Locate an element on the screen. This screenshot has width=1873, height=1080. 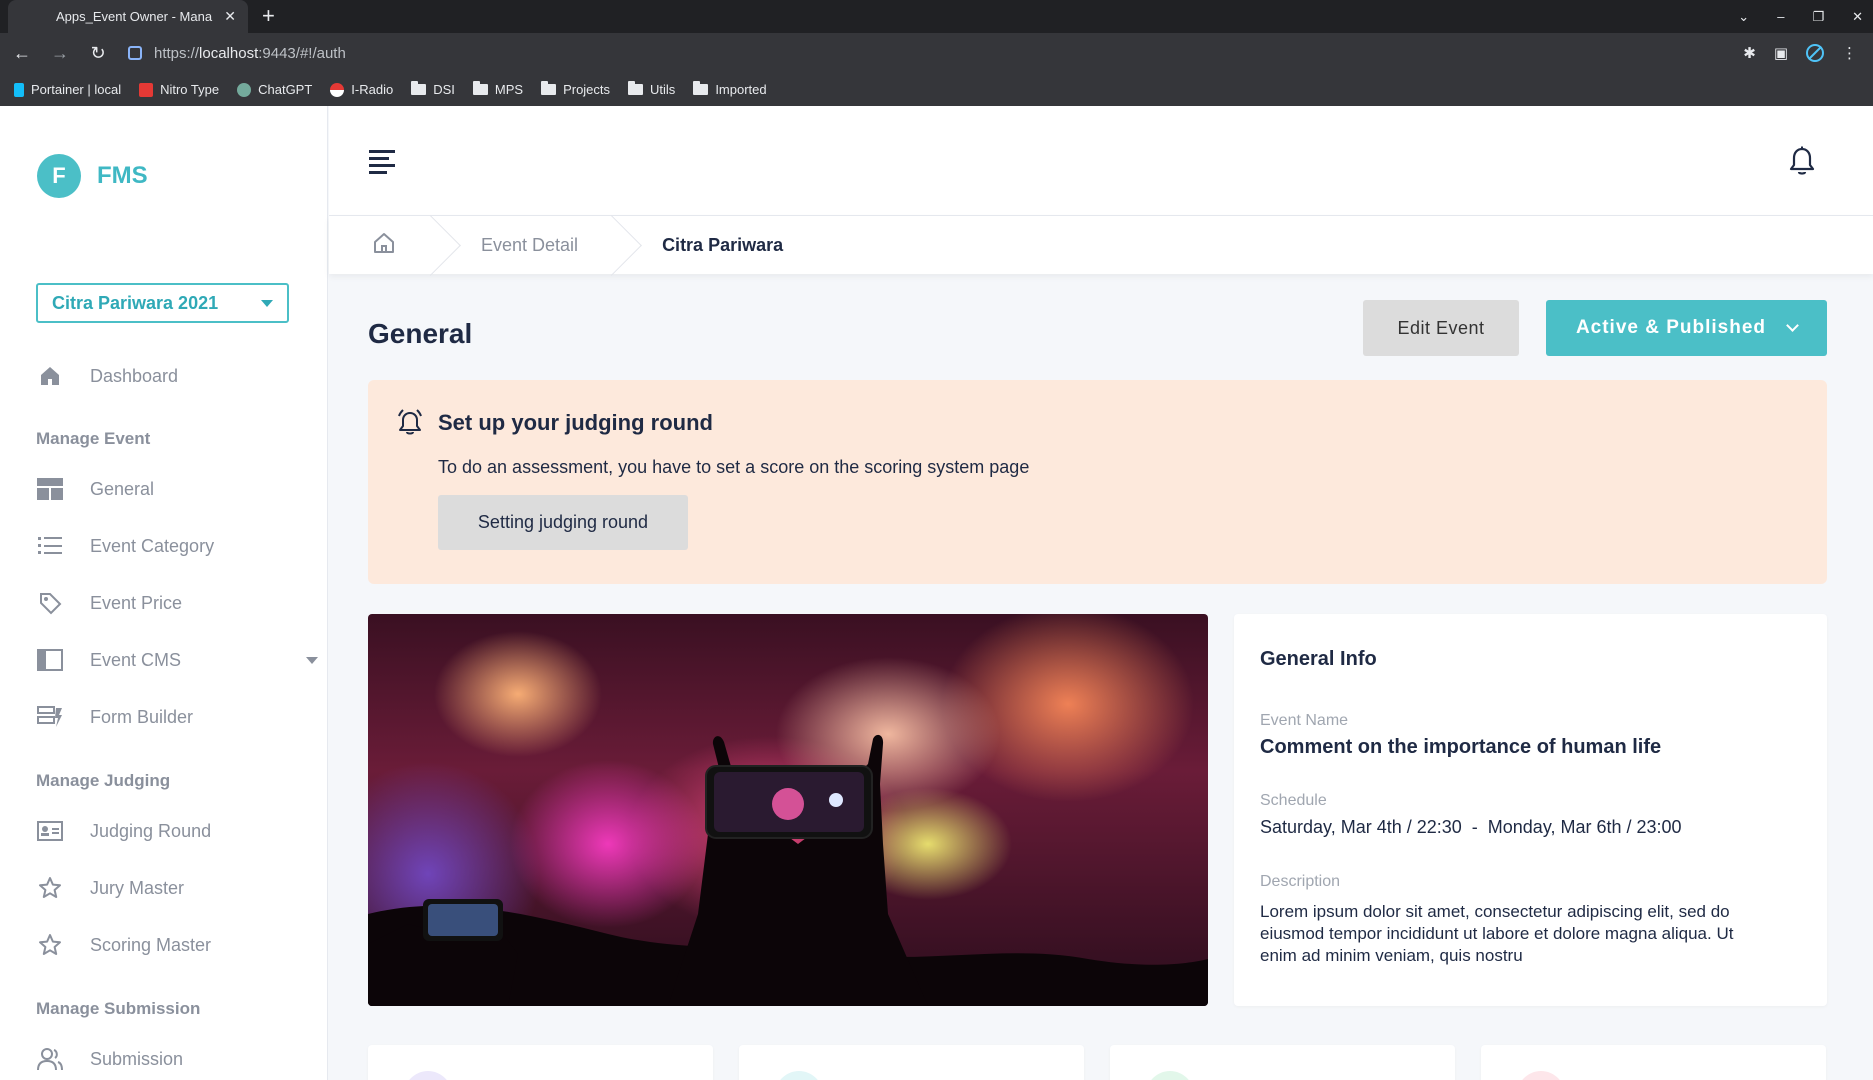
sidebar-item-label: Scoring Master is located at coordinates (151, 944).